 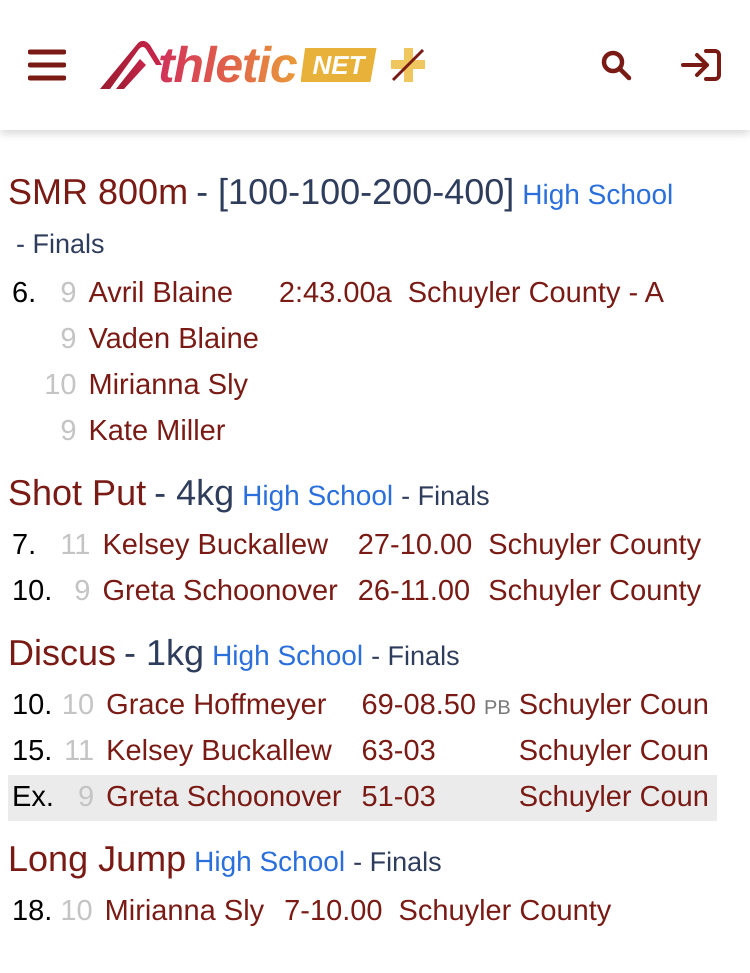 I want to click on pb-label: PB, so click(x=497, y=708).